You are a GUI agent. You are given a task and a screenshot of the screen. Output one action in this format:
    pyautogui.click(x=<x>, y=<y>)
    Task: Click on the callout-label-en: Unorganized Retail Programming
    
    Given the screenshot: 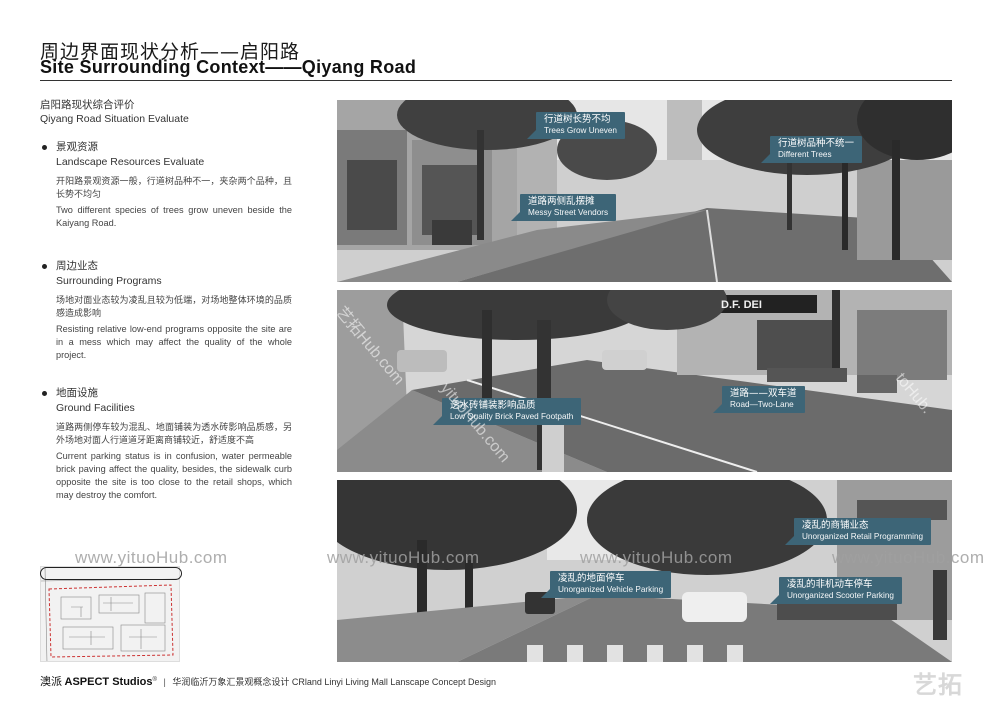 What is the action you would take?
    pyautogui.click(x=863, y=536)
    